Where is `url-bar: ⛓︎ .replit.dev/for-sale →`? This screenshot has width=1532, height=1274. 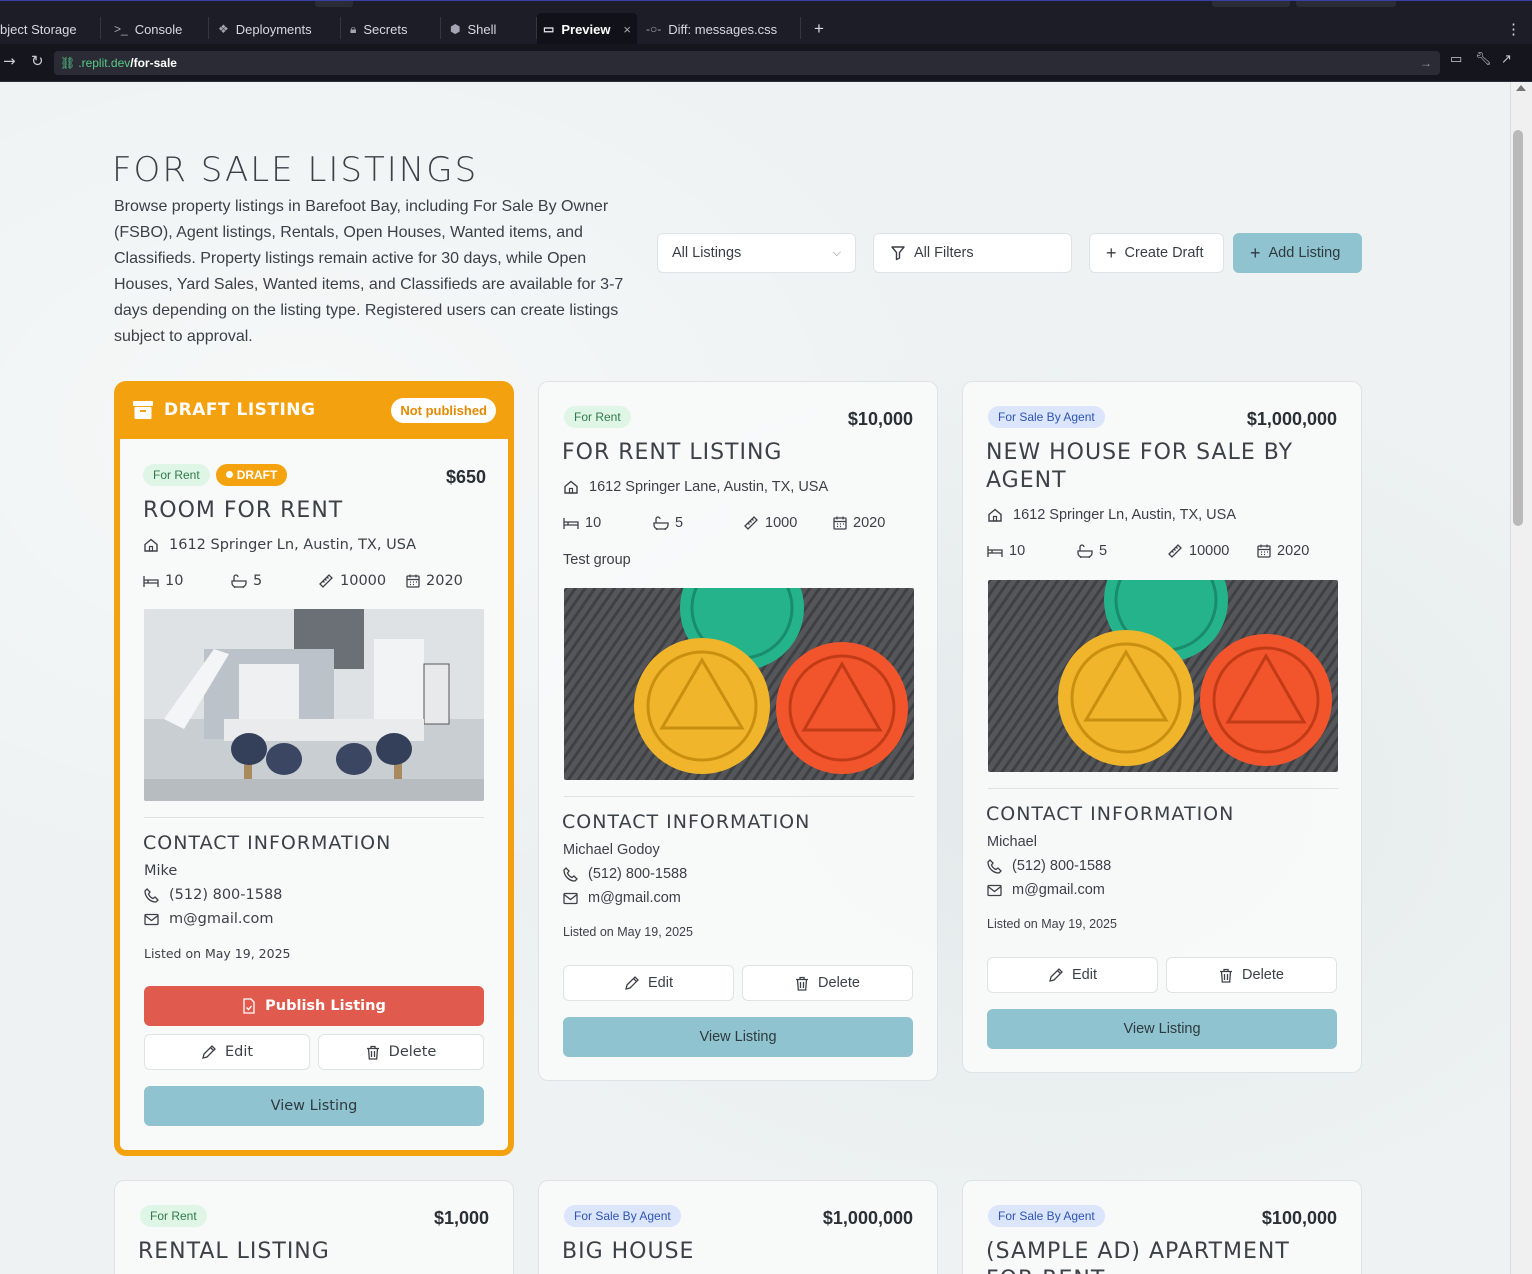
url-bar: ⛓︎ .replit.dev/for-sale → is located at coordinates (766, 63).